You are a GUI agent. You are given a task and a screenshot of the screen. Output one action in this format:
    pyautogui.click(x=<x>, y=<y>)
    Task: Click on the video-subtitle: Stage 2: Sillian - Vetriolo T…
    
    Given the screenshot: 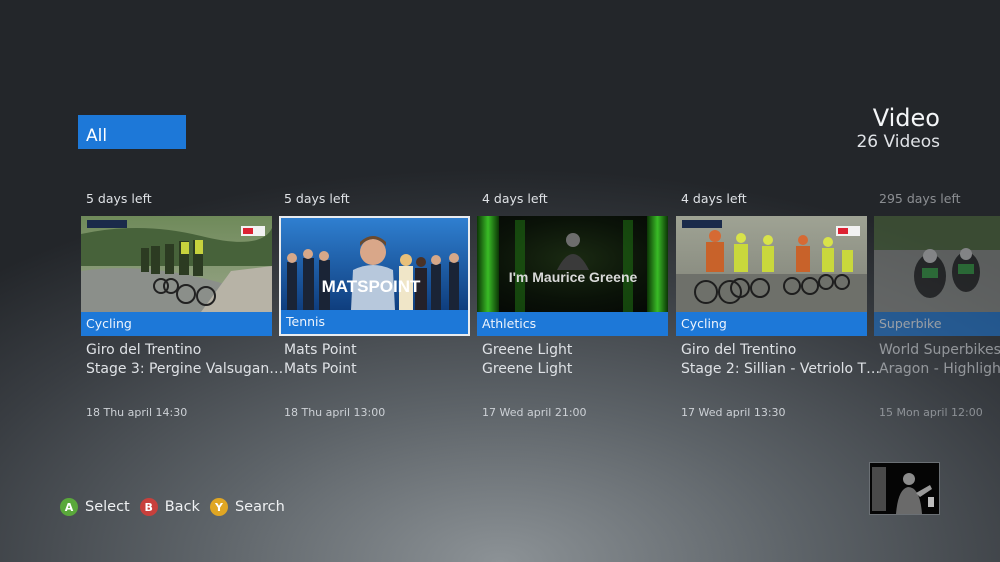 What is the action you would take?
    pyautogui.click(x=781, y=369)
    